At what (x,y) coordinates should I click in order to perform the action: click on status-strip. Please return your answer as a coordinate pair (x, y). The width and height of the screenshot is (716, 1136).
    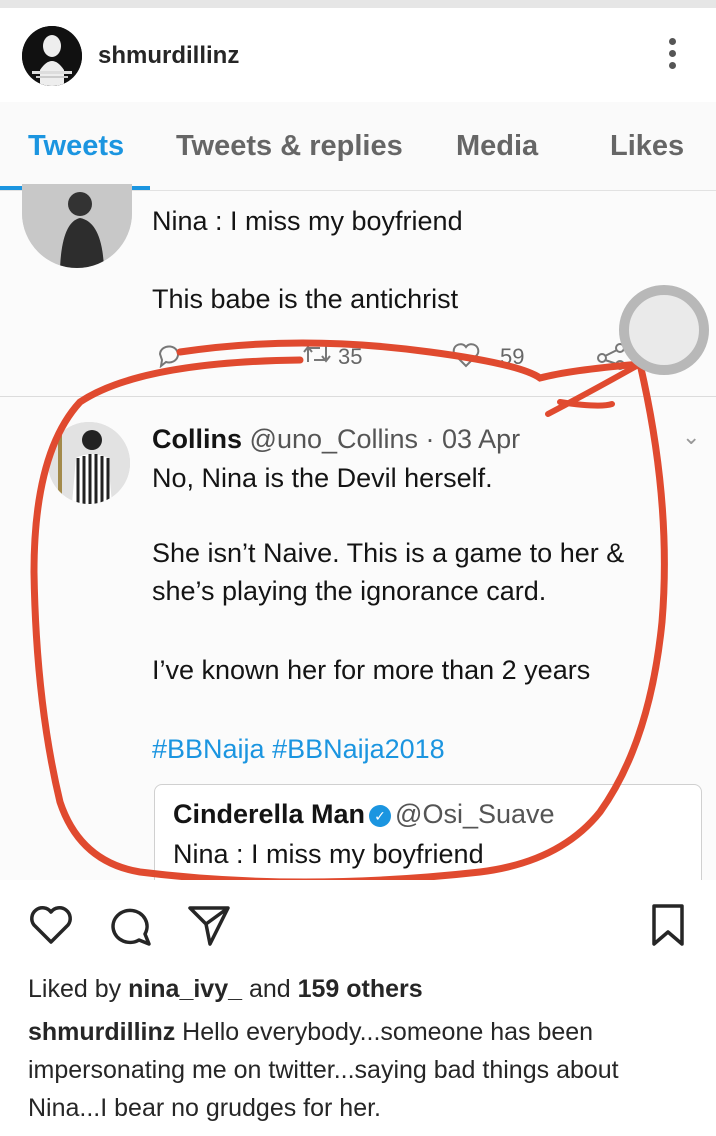
    Looking at the image, I should click on (358, 4).